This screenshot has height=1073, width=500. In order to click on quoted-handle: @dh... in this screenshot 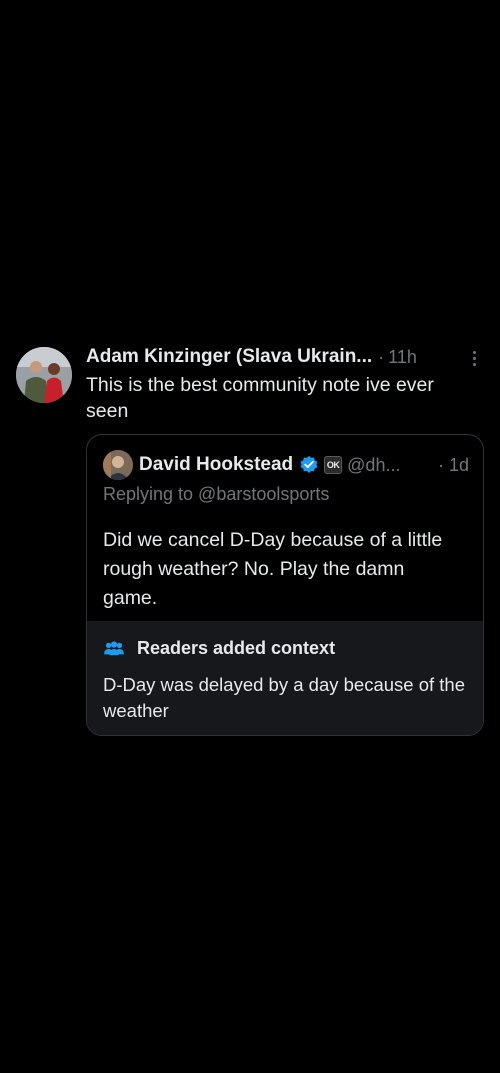, I will do `click(373, 465)`.